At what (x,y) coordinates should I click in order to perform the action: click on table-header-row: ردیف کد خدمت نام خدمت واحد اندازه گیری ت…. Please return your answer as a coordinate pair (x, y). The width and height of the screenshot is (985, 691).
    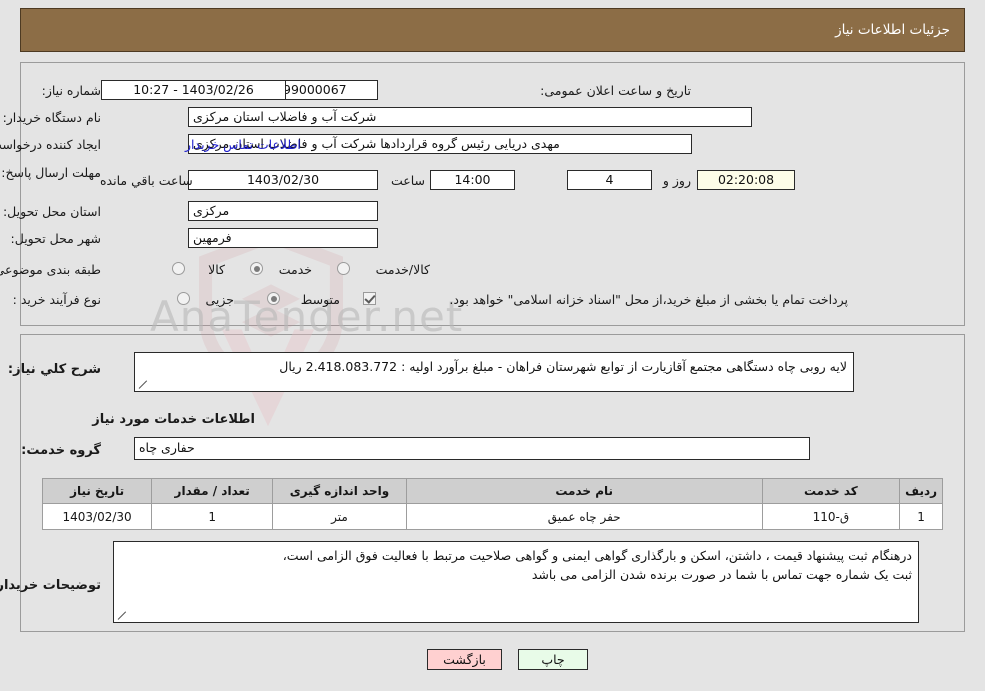
    Looking at the image, I should click on (492, 491).